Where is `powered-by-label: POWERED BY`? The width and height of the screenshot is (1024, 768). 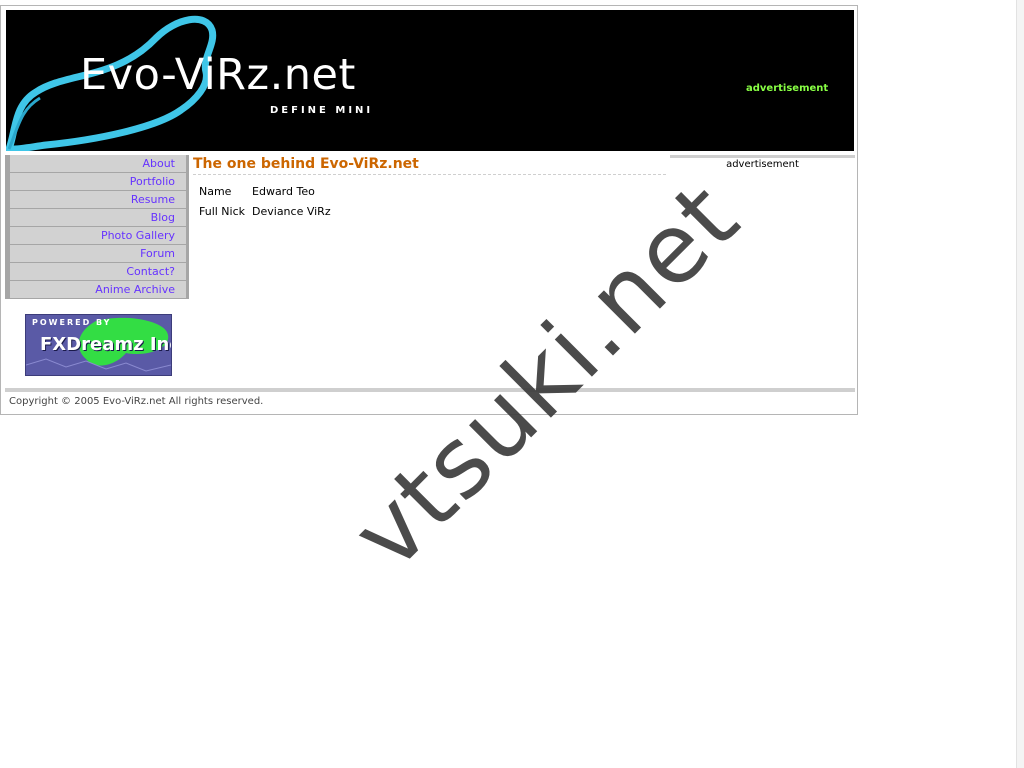 powered-by-label: POWERED BY is located at coordinates (72, 322).